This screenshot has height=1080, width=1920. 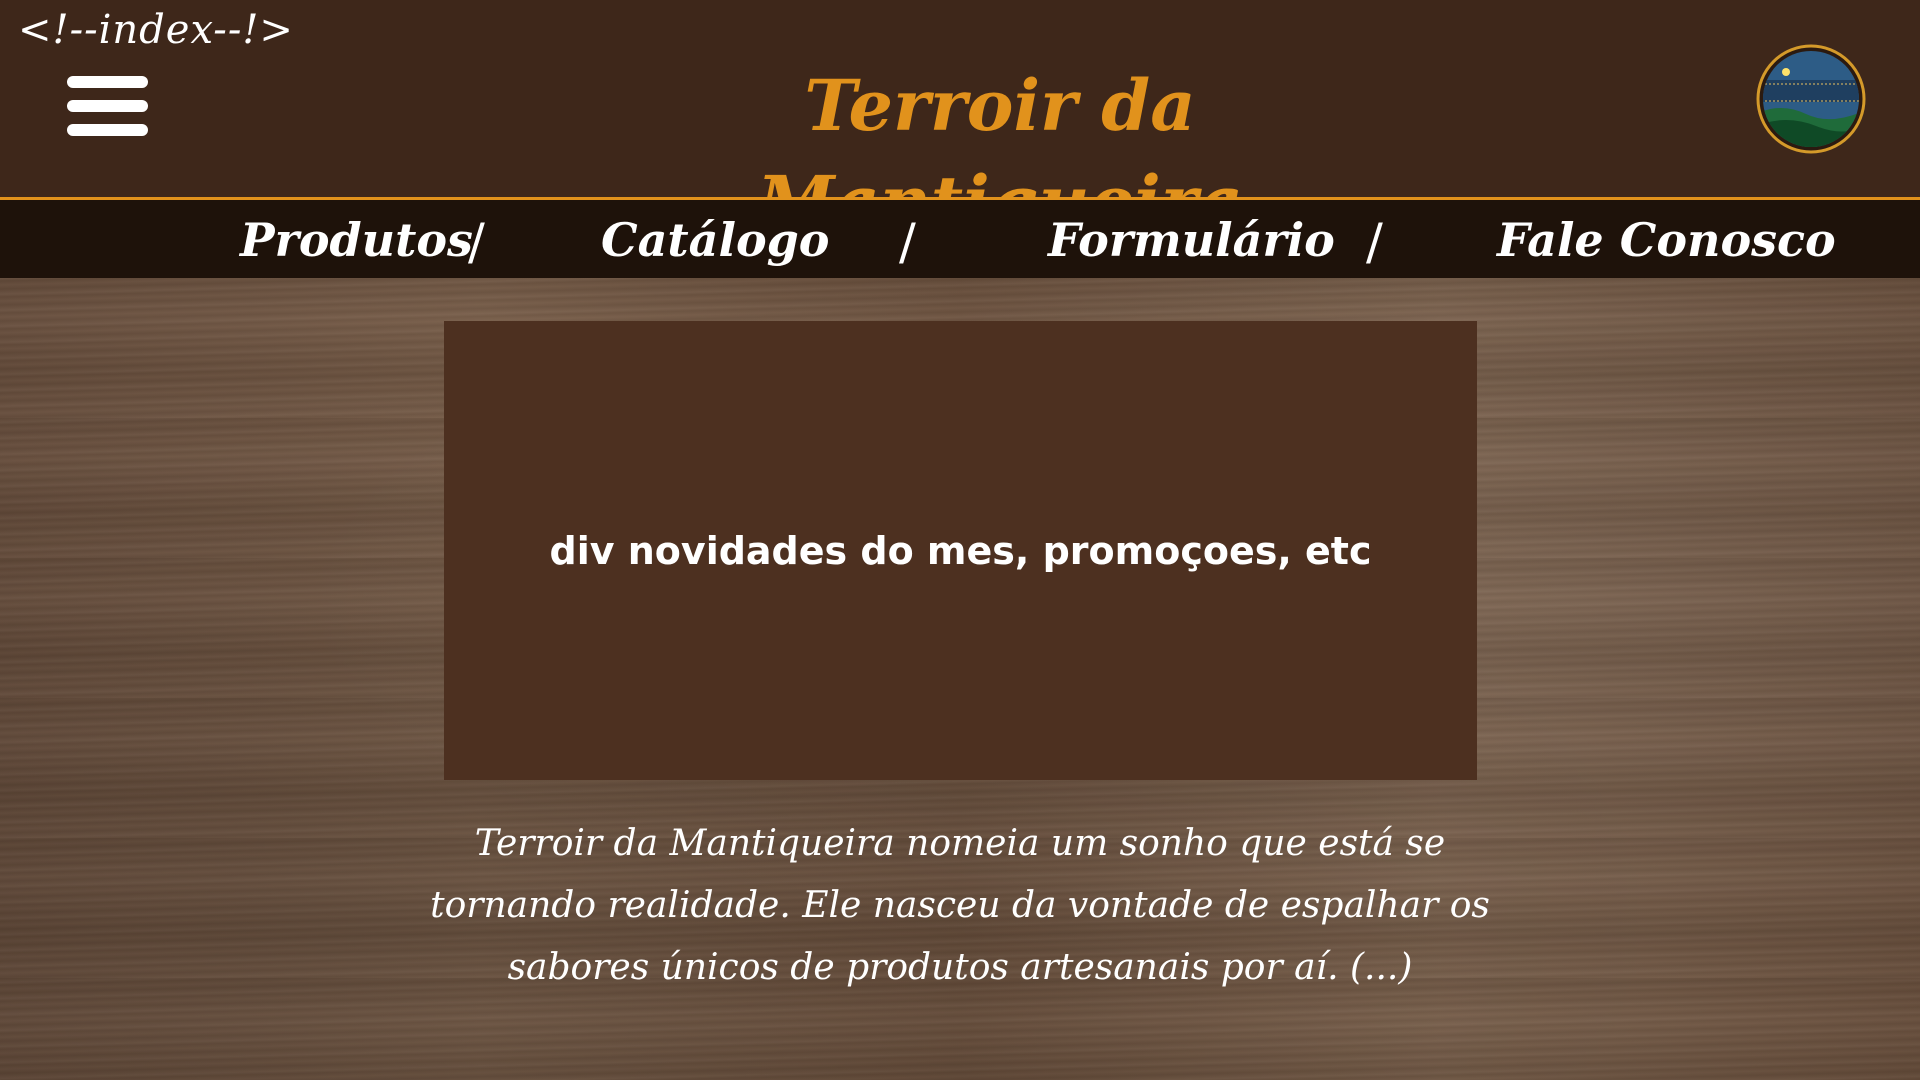 What do you see at coordinates (1666, 240) in the screenshot?
I see `nav-item-fale-conosco: Fale Conosco` at bounding box center [1666, 240].